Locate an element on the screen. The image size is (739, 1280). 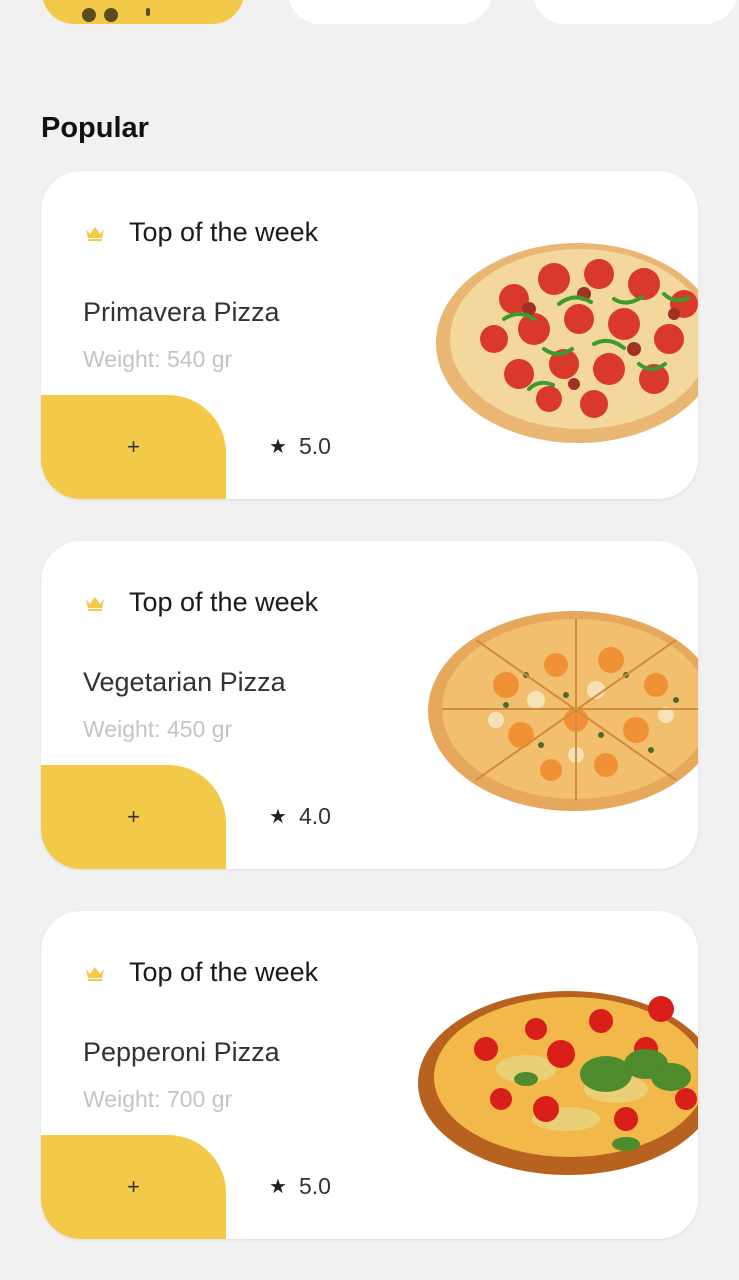
pizza-name: Pepperoni Pizza is located at coordinates (181, 1052).